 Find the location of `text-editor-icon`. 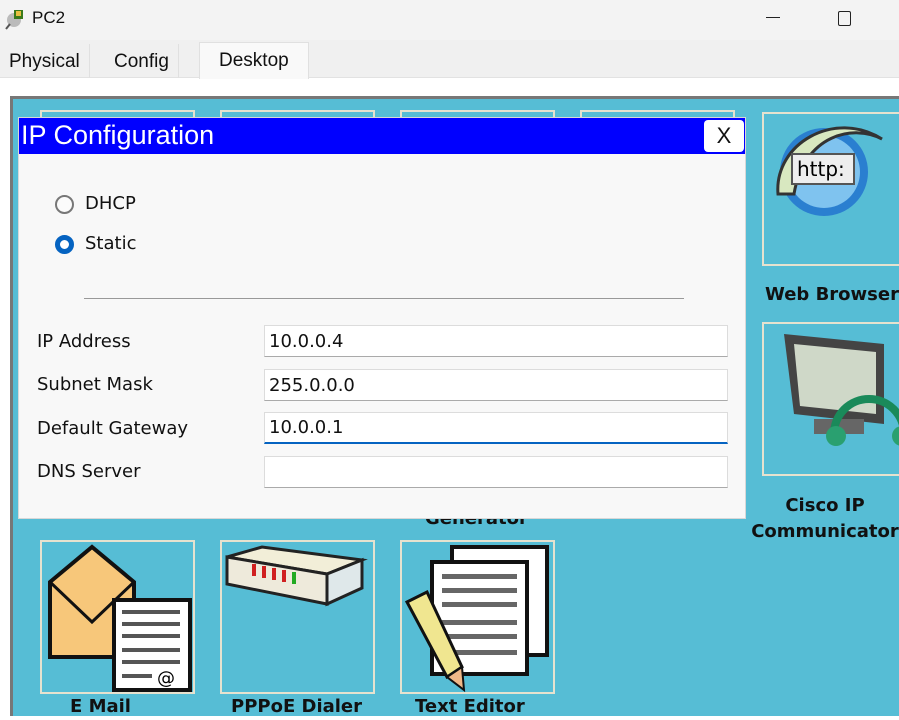

text-editor-icon is located at coordinates (476, 619).